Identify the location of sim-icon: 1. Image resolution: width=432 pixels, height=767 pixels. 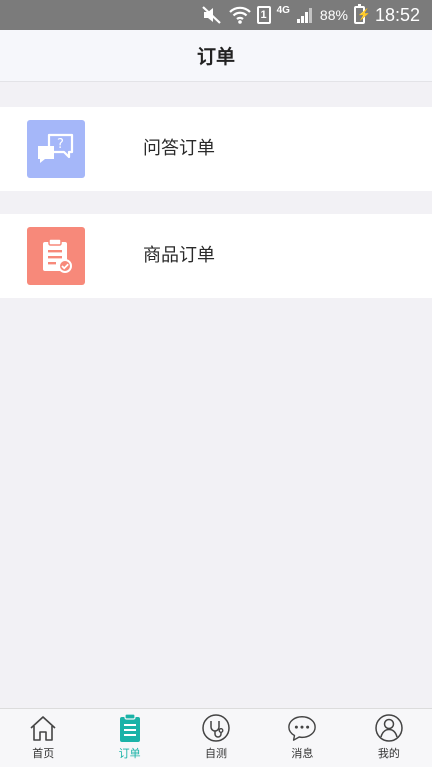
(263, 15).